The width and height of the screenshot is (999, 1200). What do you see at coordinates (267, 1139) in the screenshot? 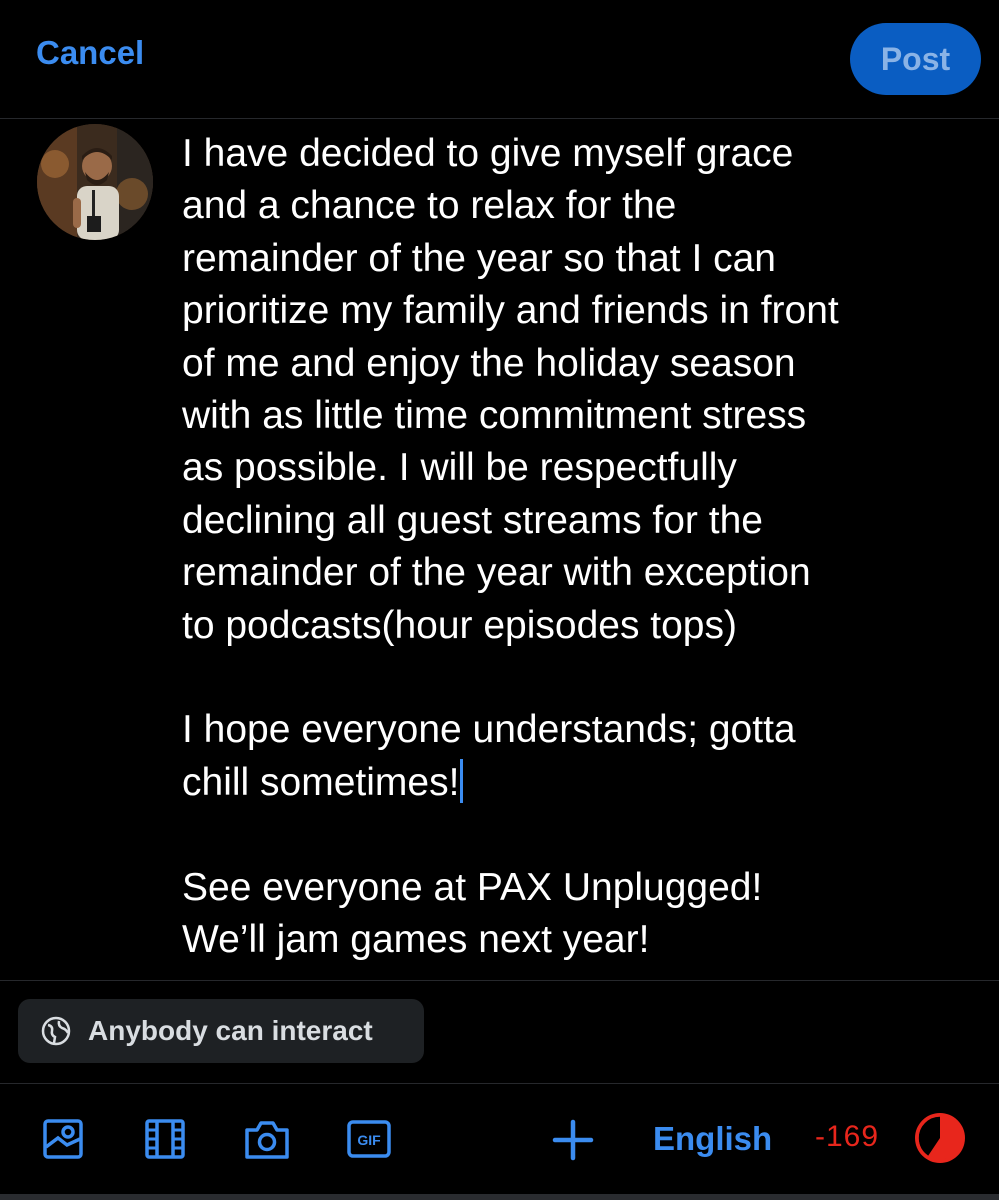
I see `camera-icon` at bounding box center [267, 1139].